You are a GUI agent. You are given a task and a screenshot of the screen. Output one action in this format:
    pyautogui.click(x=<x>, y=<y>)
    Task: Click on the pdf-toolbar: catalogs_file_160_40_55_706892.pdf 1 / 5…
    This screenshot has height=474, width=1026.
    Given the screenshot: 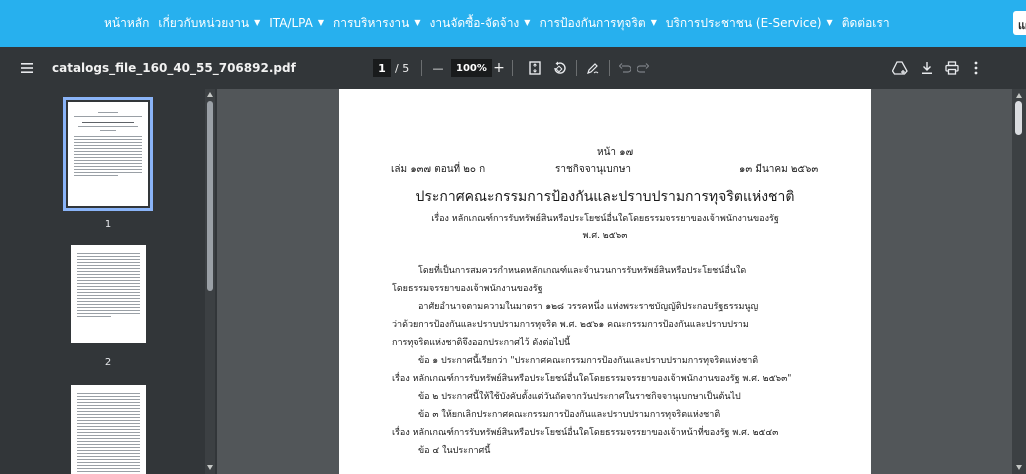 What is the action you would take?
    pyautogui.click(x=513, y=68)
    